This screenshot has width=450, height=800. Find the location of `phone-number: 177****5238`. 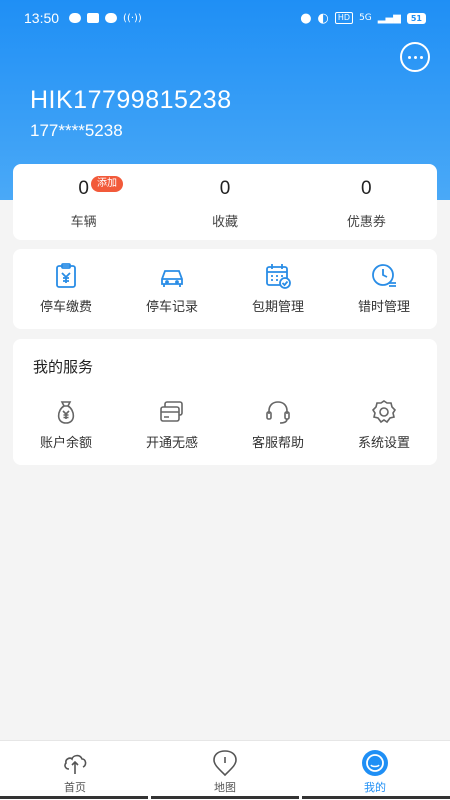

phone-number: 177****5238 is located at coordinates (76, 130).